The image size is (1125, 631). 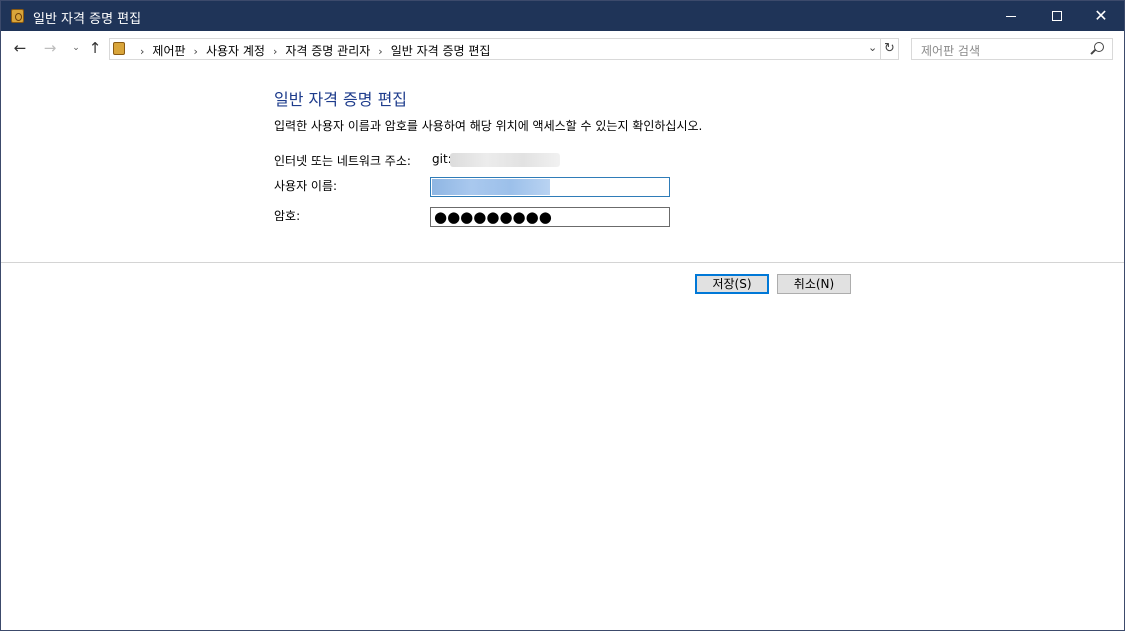 I want to click on address-value: git:, so click(x=442, y=159).